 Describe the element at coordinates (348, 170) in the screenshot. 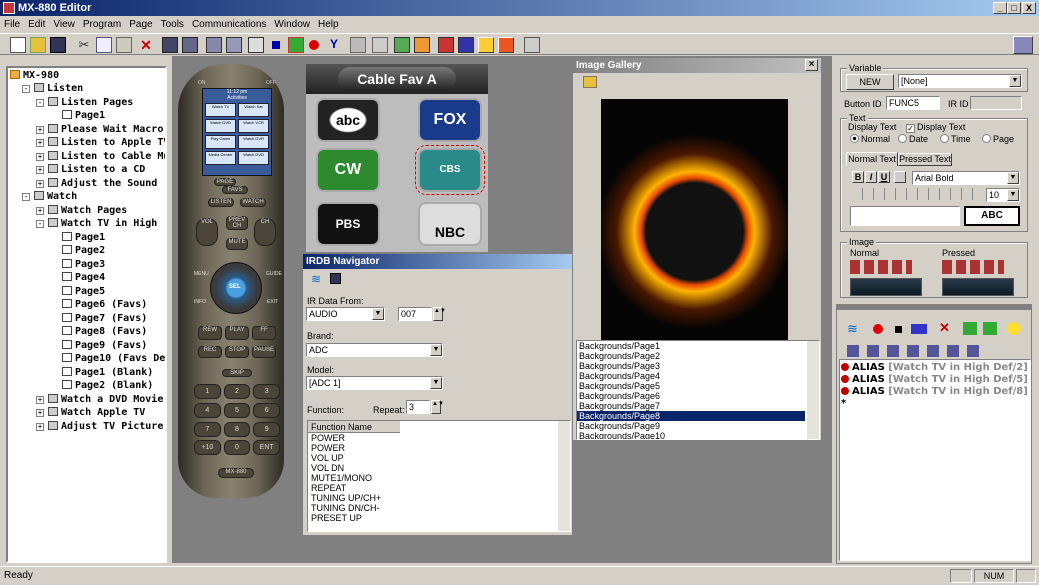

I see `cw-button: CW` at that location.